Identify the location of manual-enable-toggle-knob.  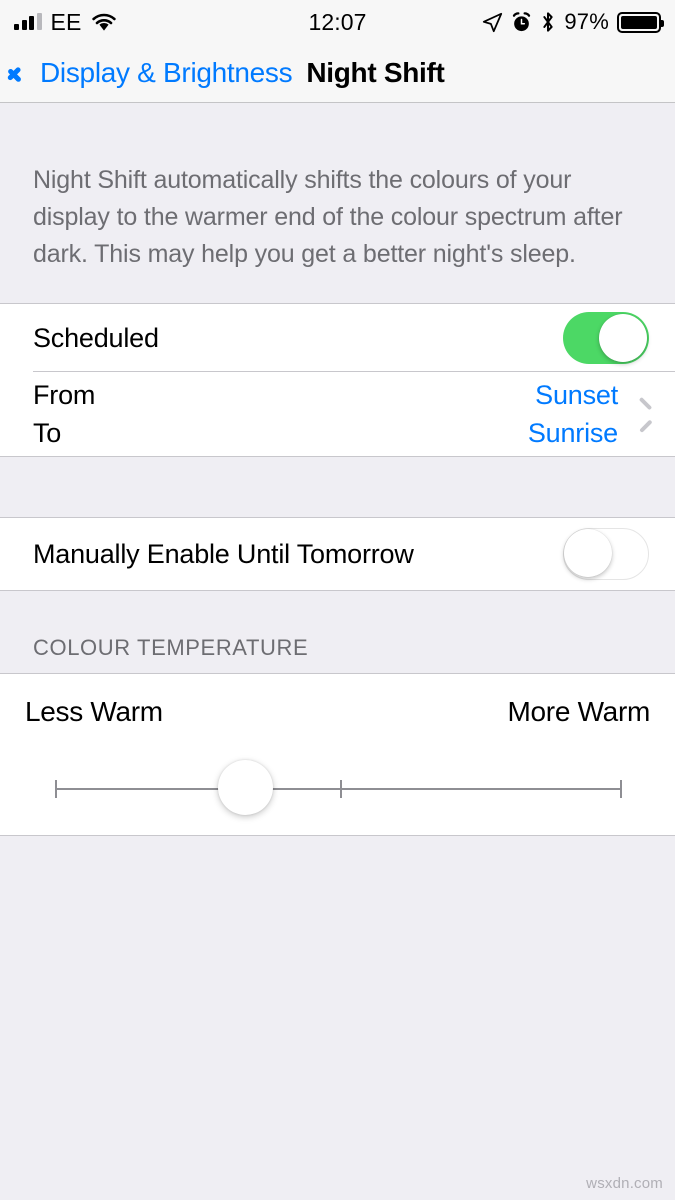
(588, 553).